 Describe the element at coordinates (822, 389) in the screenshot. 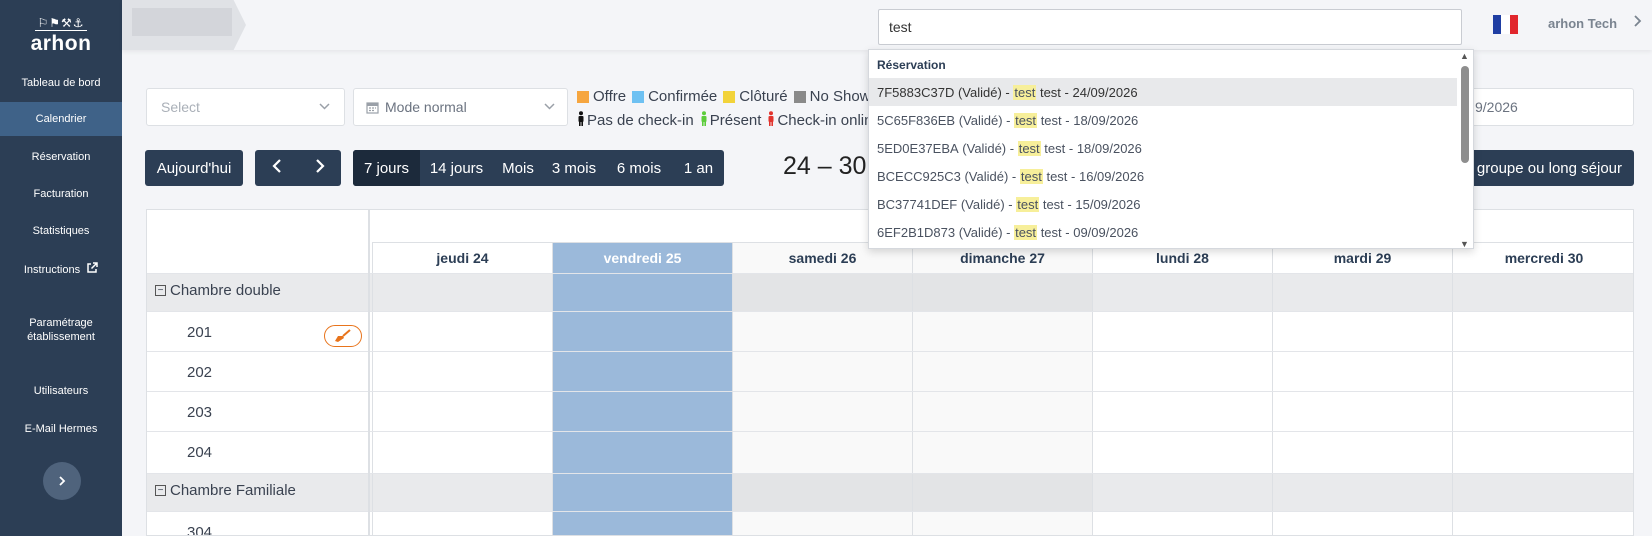

I see `day-column: samedi 26` at that location.